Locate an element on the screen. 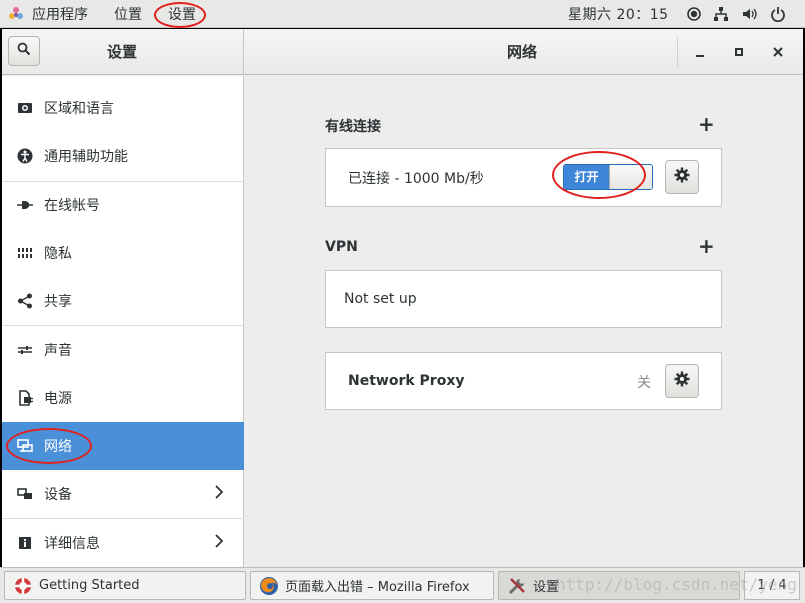 The height and width of the screenshot is (603, 805). sidebar-item-region: 区域和语言 is located at coordinates (123, 108).